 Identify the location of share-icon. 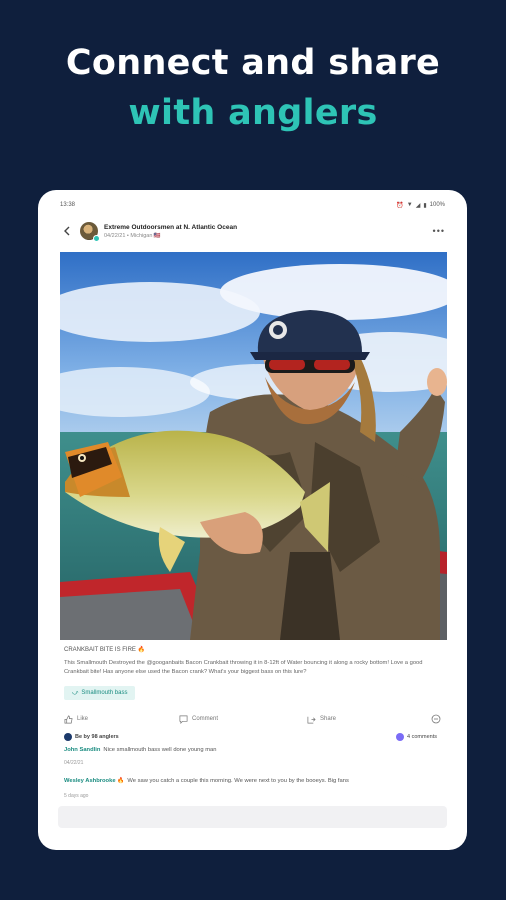
(311, 719).